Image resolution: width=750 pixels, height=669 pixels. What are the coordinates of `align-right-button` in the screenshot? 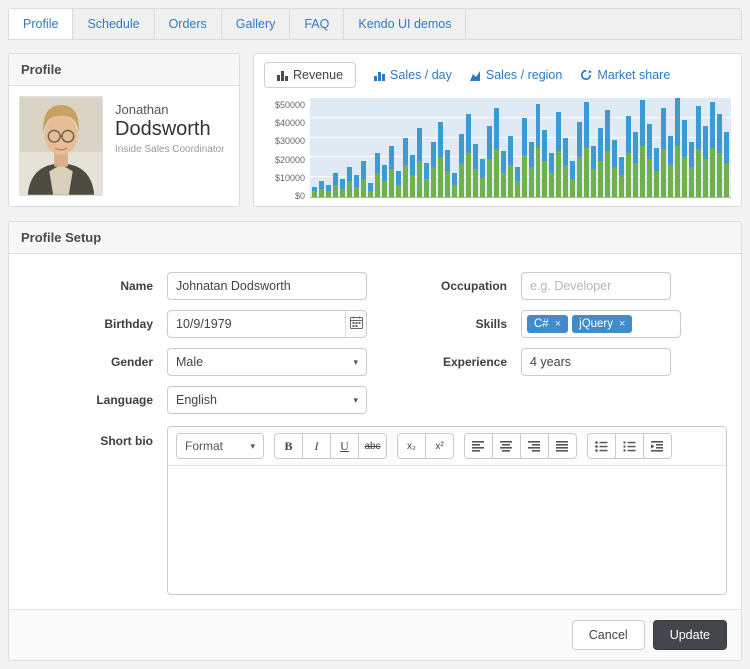 It's located at (534, 446).